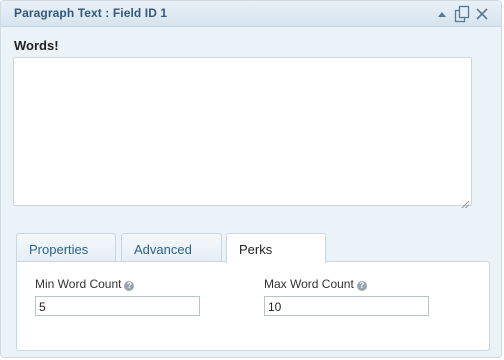 This screenshot has width=504, height=360. Describe the element at coordinates (163, 249) in the screenshot. I see `tab-label: Advanced` at that location.